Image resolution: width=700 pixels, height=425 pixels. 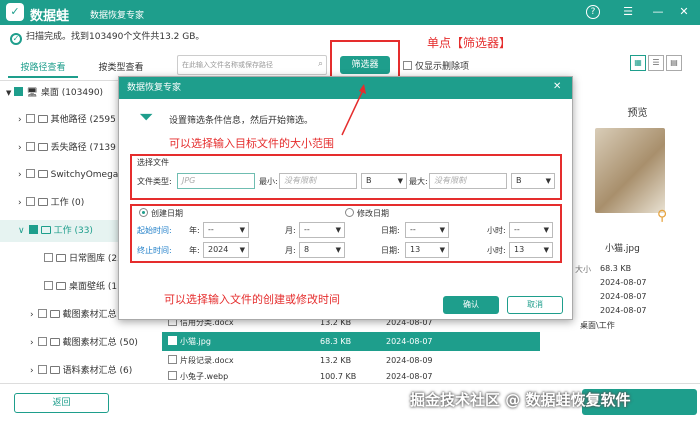 I want to click on min-unit-value: B, so click(x=369, y=180).